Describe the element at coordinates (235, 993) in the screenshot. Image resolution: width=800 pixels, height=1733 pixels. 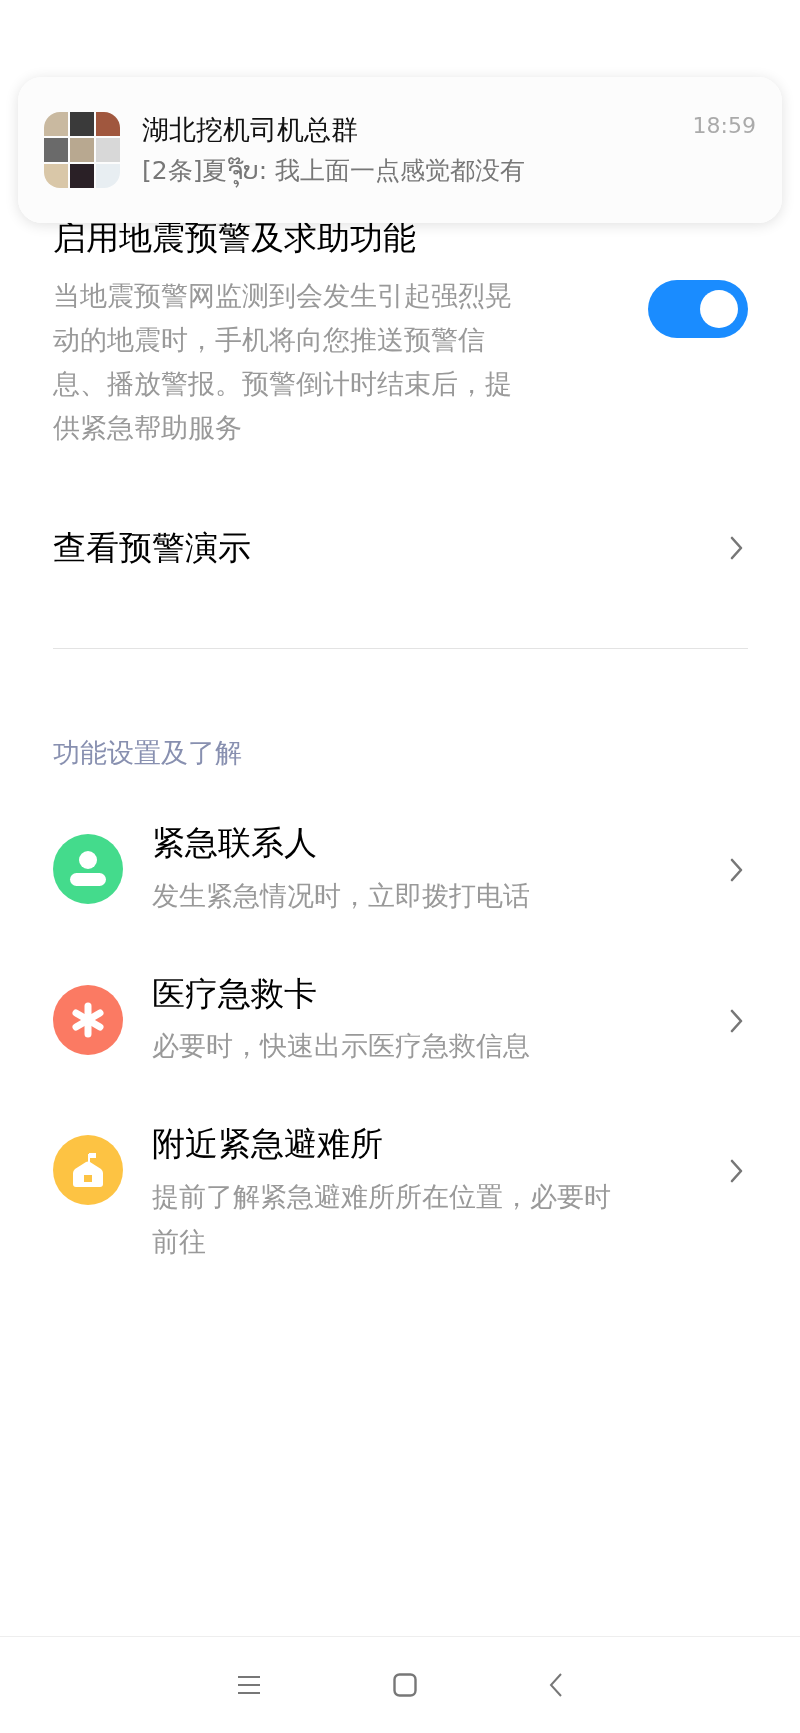
I see `item-title: 医疗急救卡` at that location.